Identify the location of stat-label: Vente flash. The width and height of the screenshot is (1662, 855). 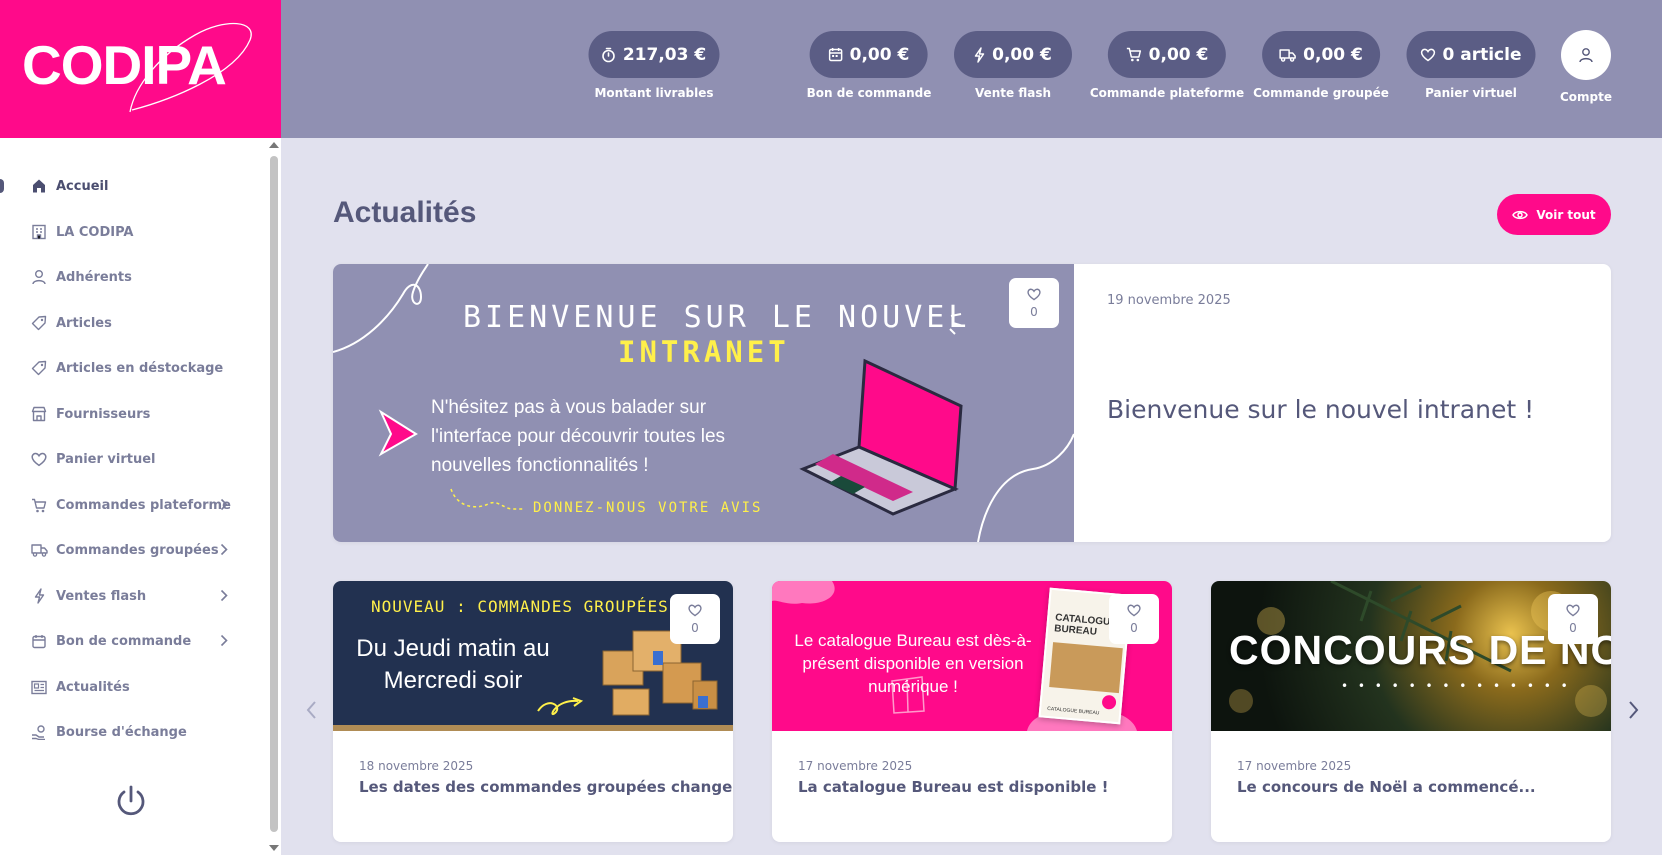
(1013, 93).